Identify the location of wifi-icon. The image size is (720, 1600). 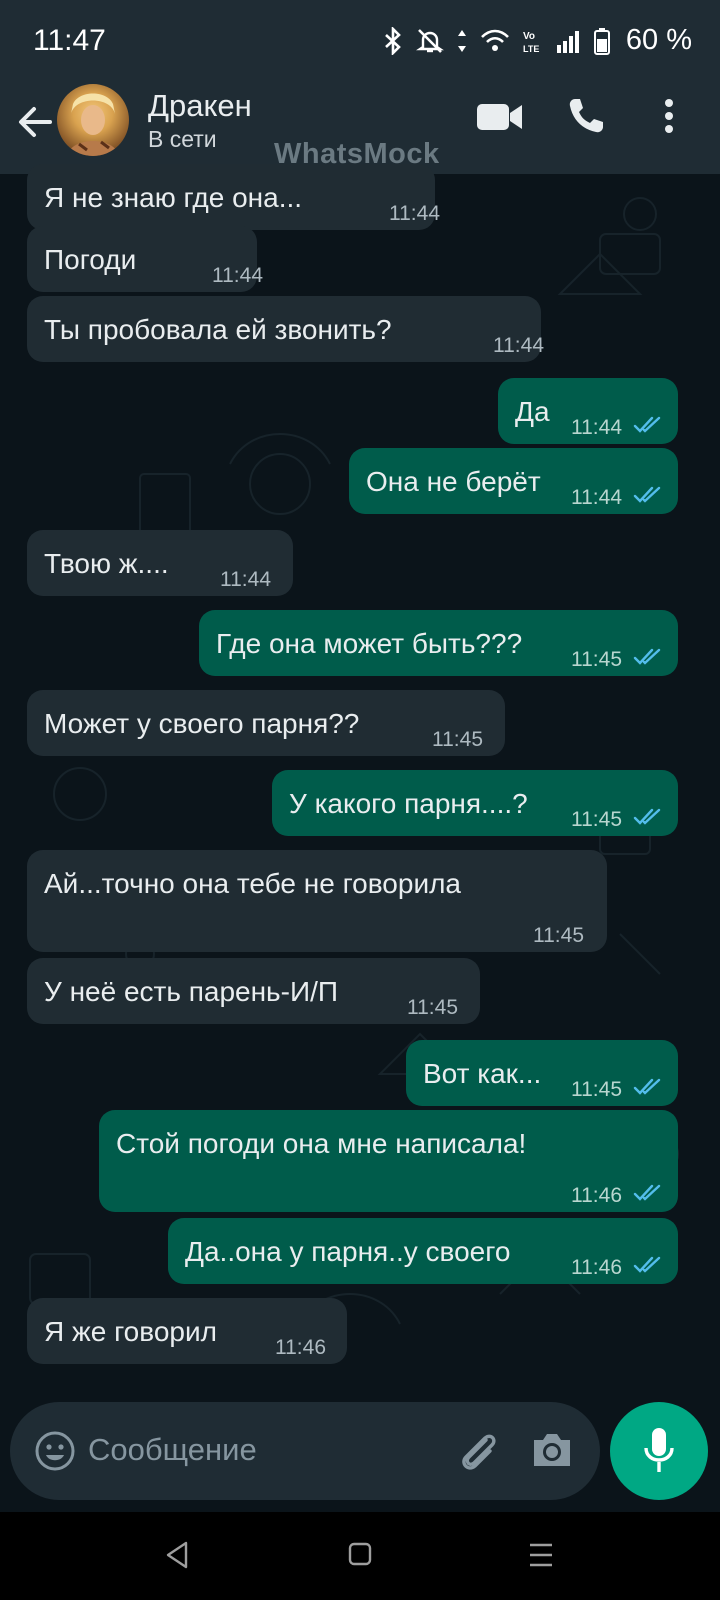
(494, 40).